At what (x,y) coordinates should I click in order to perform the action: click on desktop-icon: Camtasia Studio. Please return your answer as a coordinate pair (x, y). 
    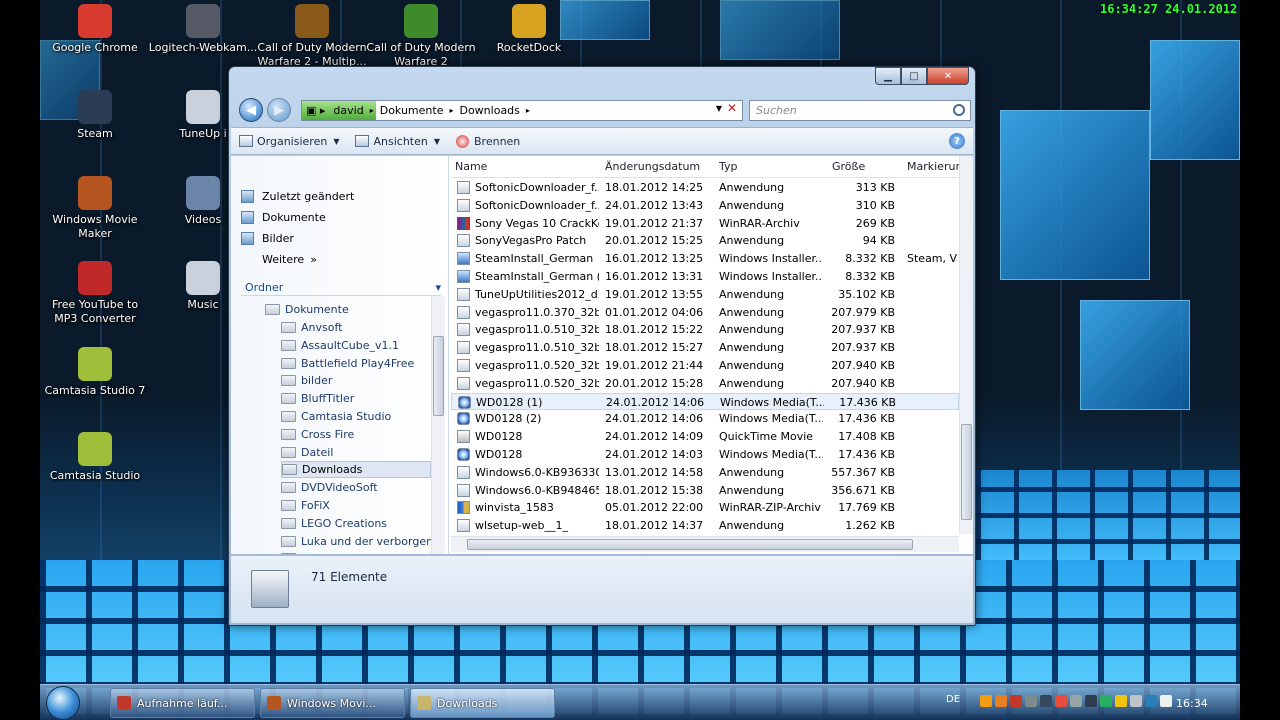
    Looking at the image, I should click on (95, 457).